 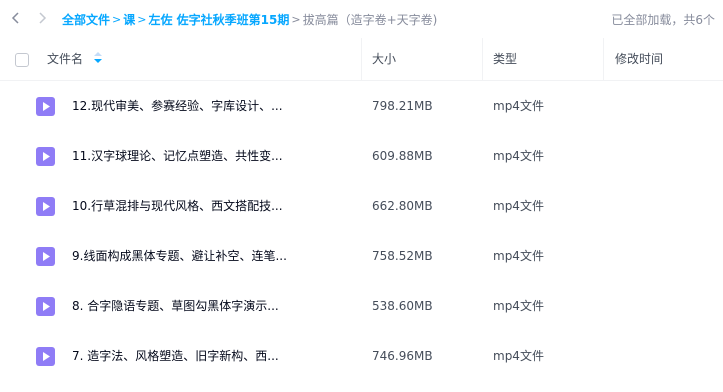 I want to click on sort-icon, so click(x=97, y=59).